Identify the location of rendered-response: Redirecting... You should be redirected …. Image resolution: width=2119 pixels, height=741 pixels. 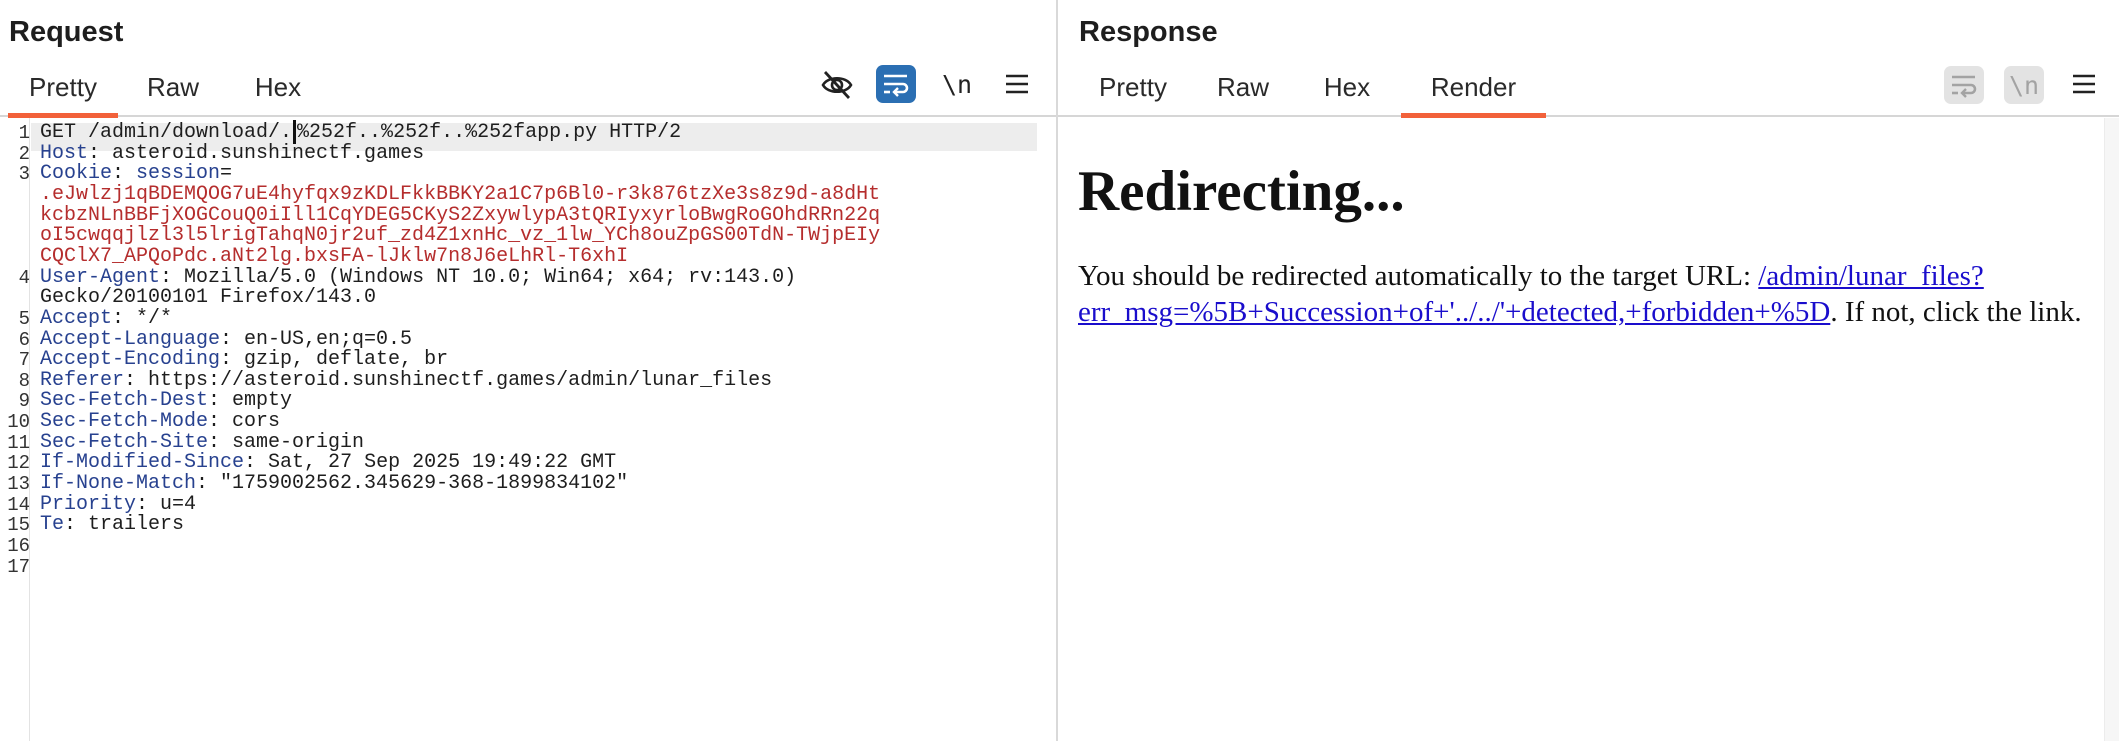
(1585, 224).